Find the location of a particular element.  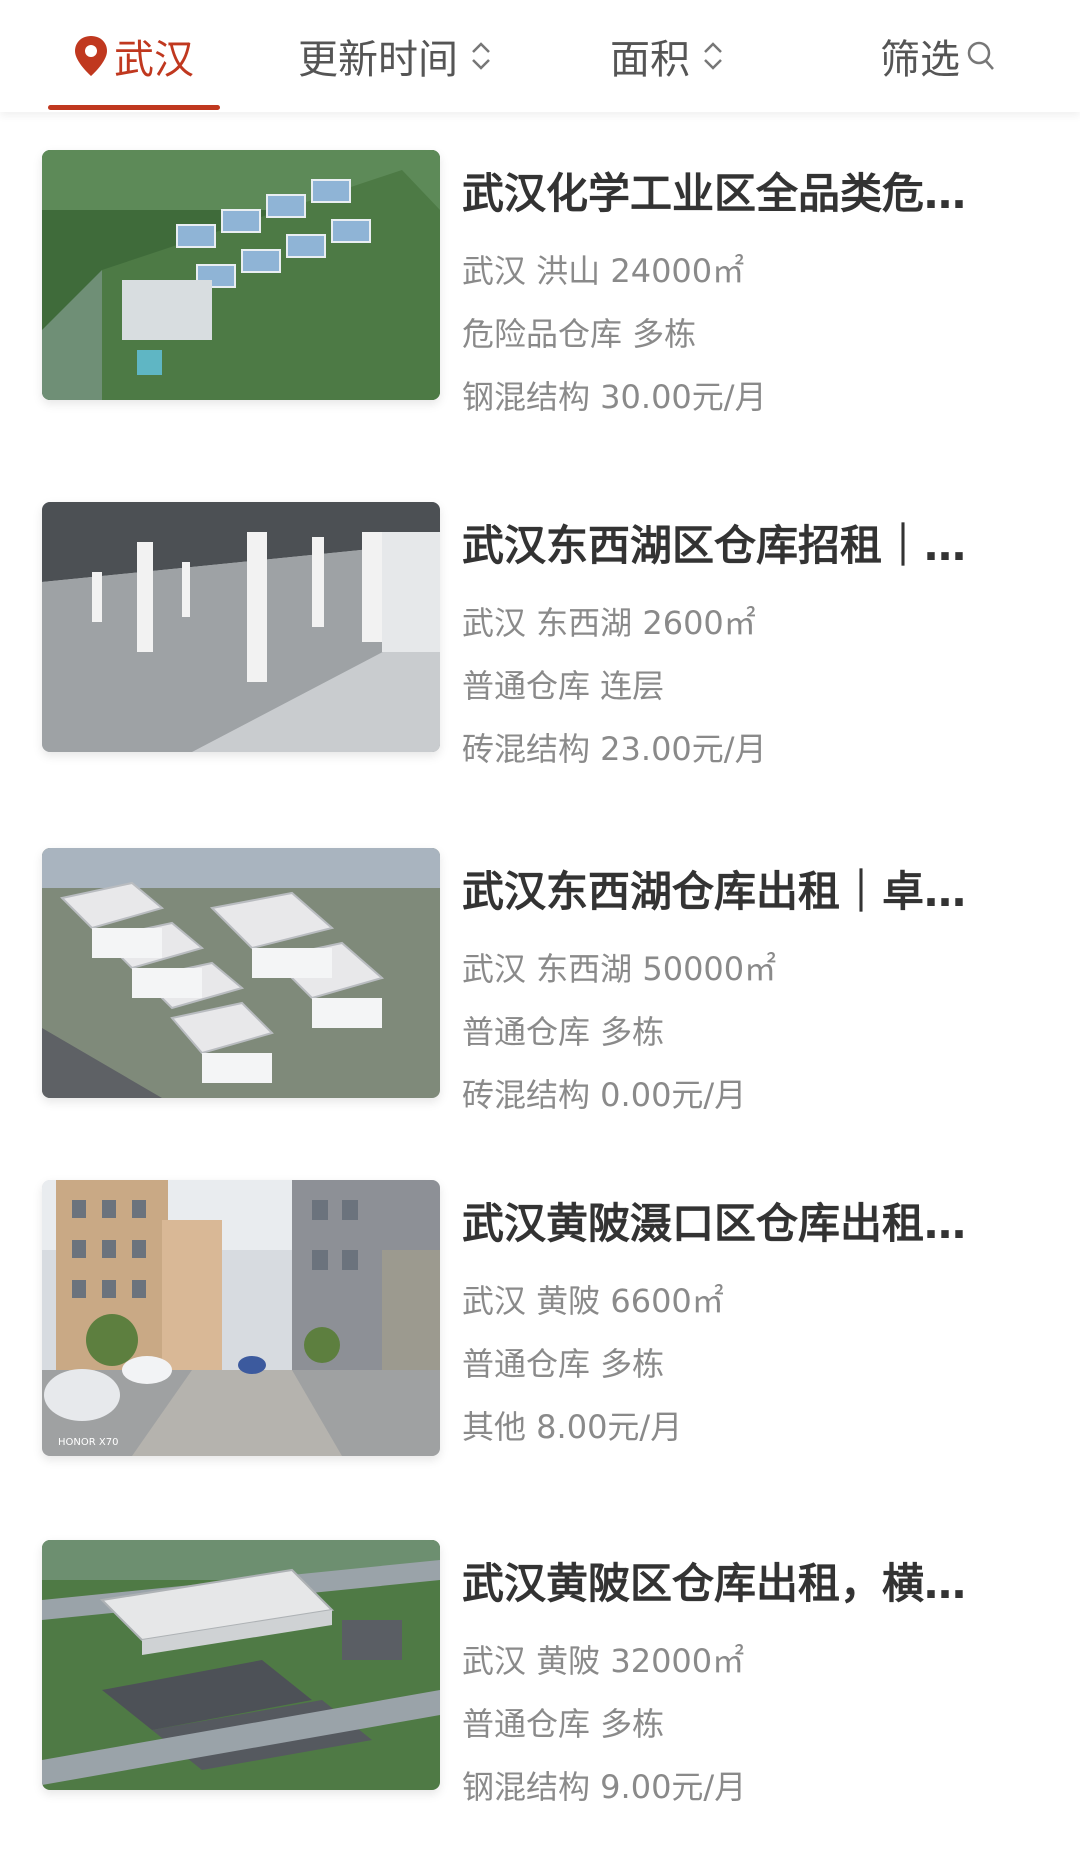

city-selector: 武汉 is located at coordinates (133, 56).